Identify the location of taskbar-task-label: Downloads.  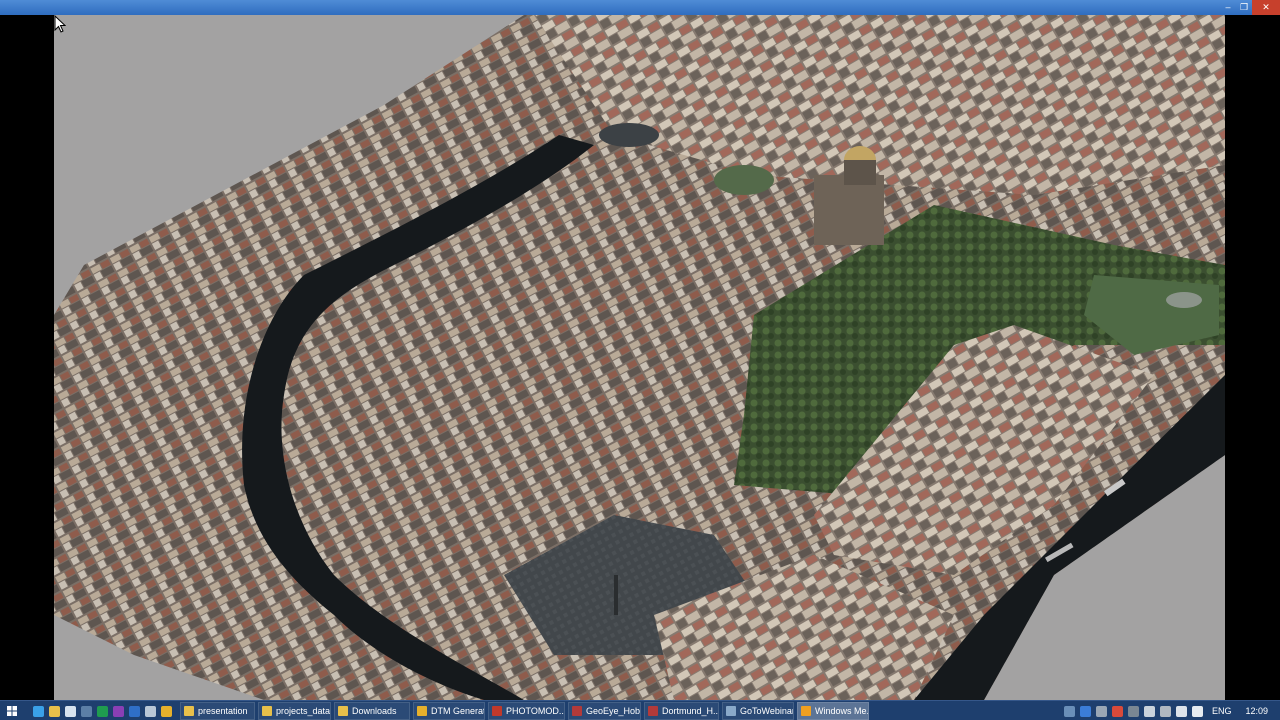
(374, 711).